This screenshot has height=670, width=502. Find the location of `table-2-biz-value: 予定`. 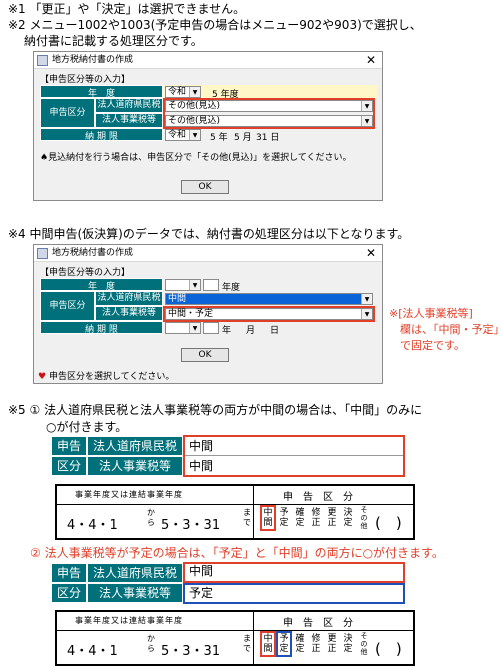

table-2-biz-value: 予定 is located at coordinates (201, 593).